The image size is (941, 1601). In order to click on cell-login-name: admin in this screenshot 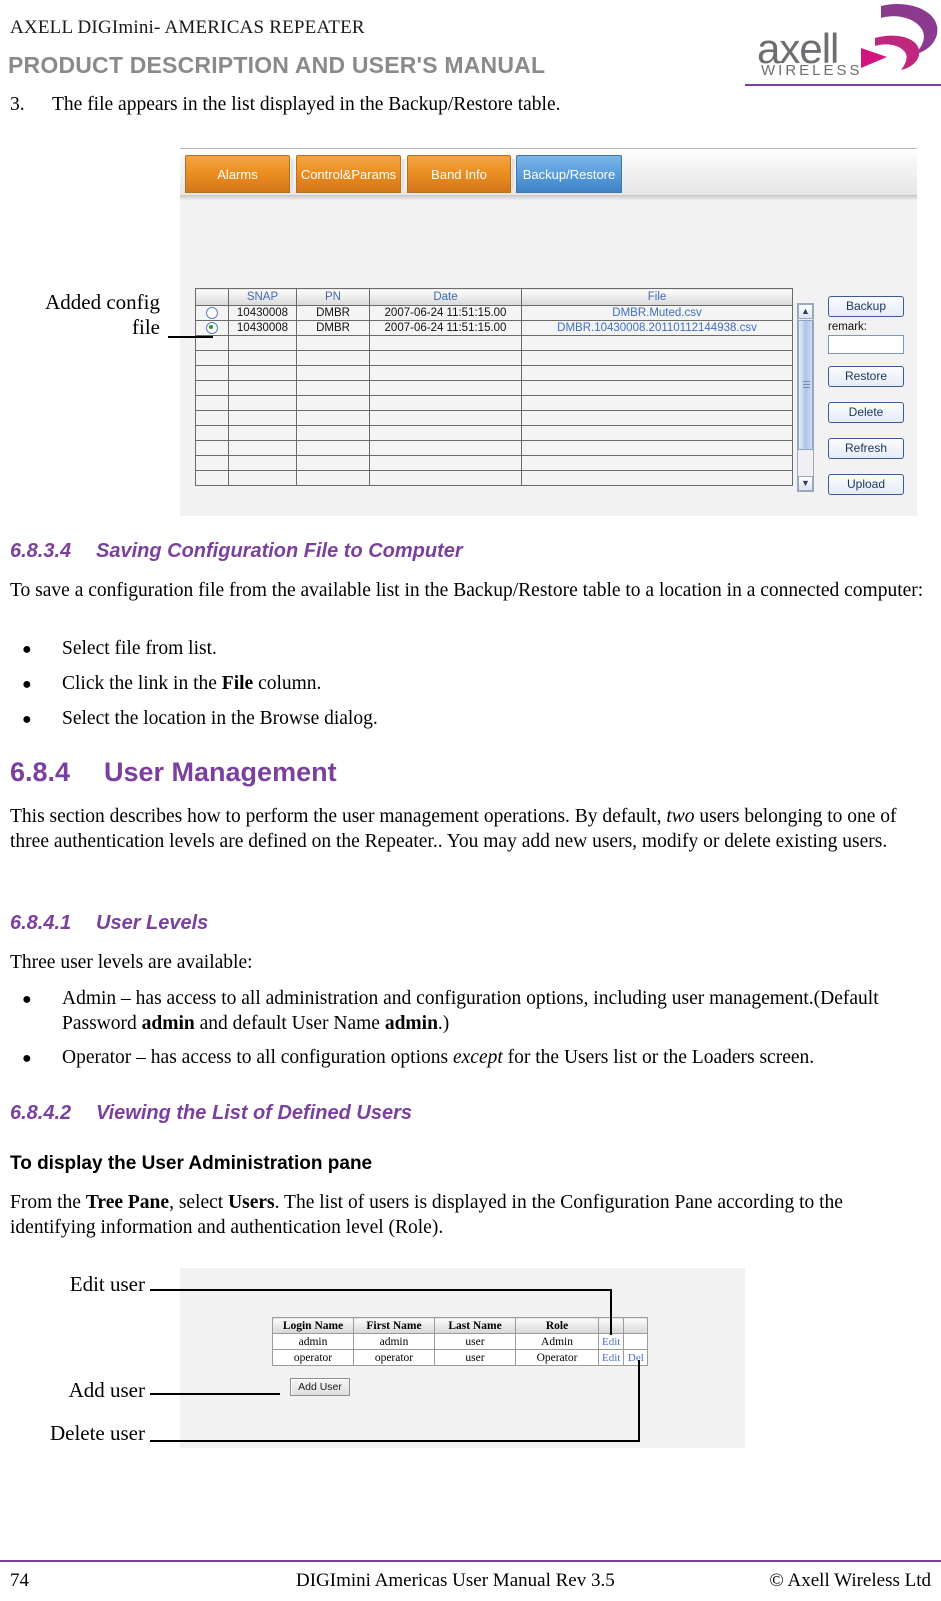, I will do `click(313, 1341)`.